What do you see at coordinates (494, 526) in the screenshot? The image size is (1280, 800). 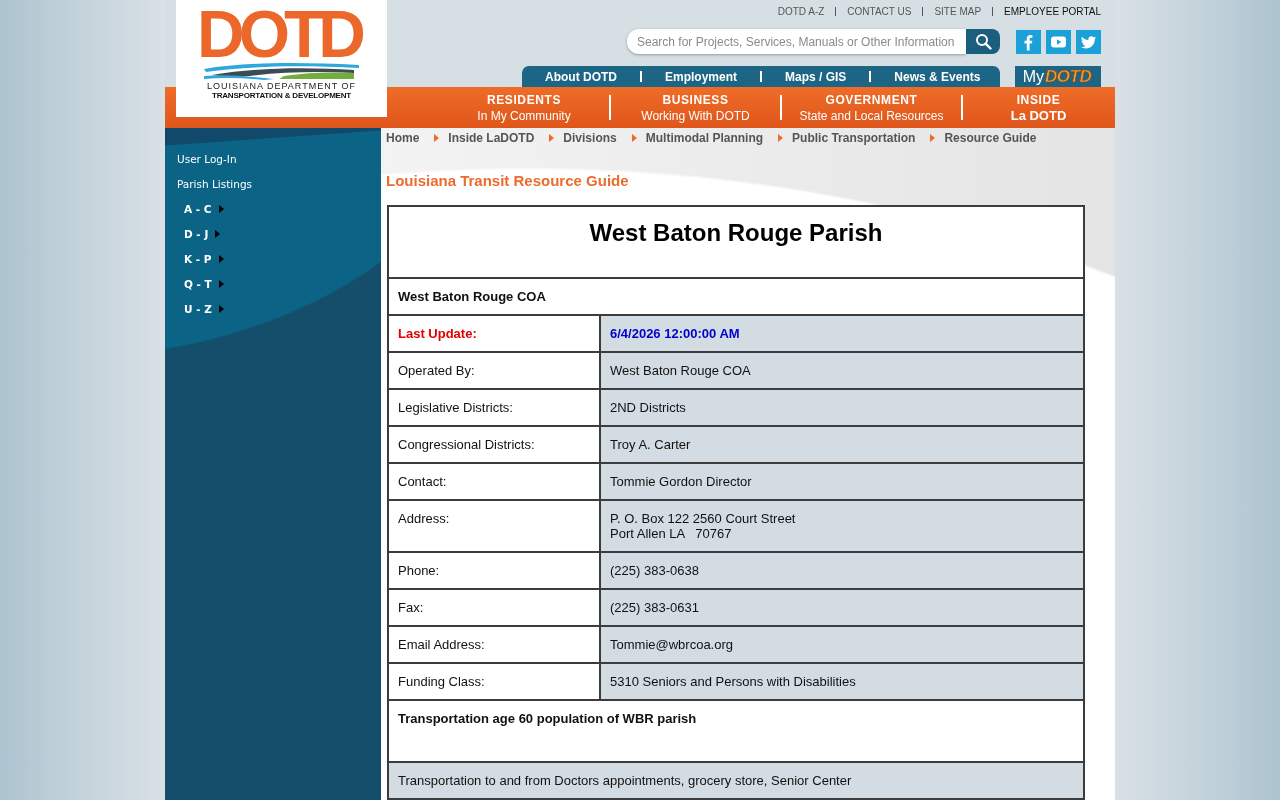 I see `field-label: Address:` at bounding box center [494, 526].